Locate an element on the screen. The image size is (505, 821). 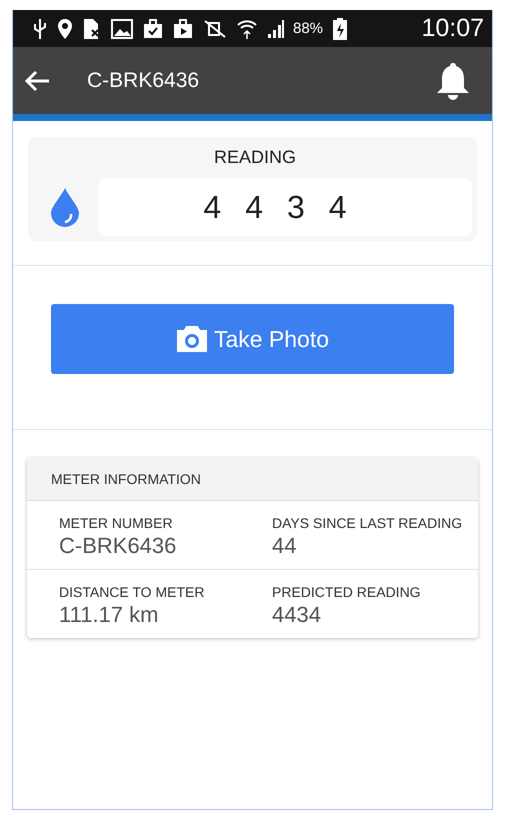
card-heading: METER INFORMATION is located at coordinates (126, 479).